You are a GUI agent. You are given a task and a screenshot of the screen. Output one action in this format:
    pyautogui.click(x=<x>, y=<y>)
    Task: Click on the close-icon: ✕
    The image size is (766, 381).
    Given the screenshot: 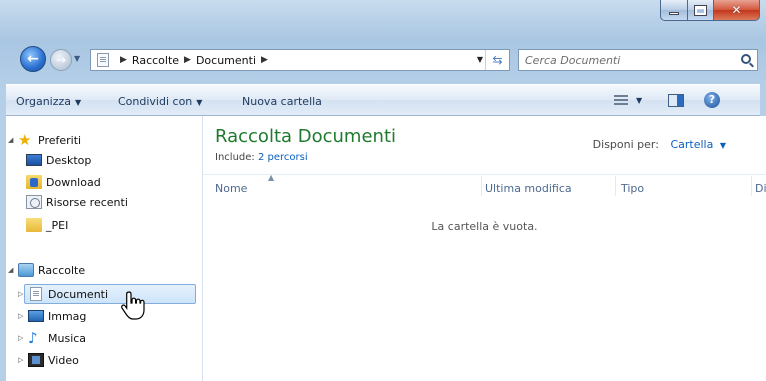 What is the action you would take?
    pyautogui.click(x=736, y=10)
    